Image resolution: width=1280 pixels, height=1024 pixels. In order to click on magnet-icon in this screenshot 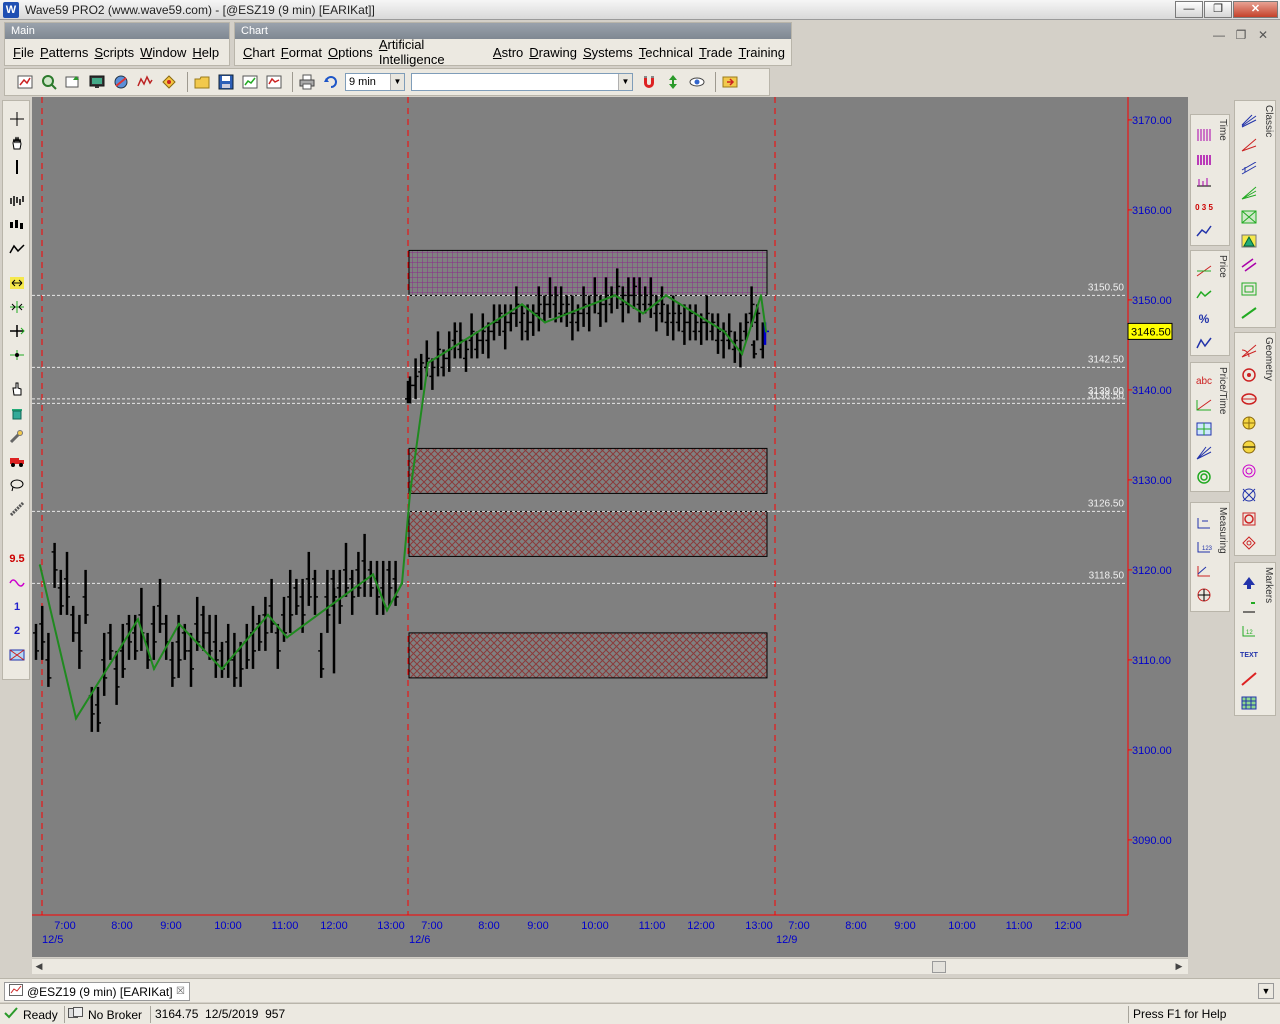, I will do `click(649, 82)`.